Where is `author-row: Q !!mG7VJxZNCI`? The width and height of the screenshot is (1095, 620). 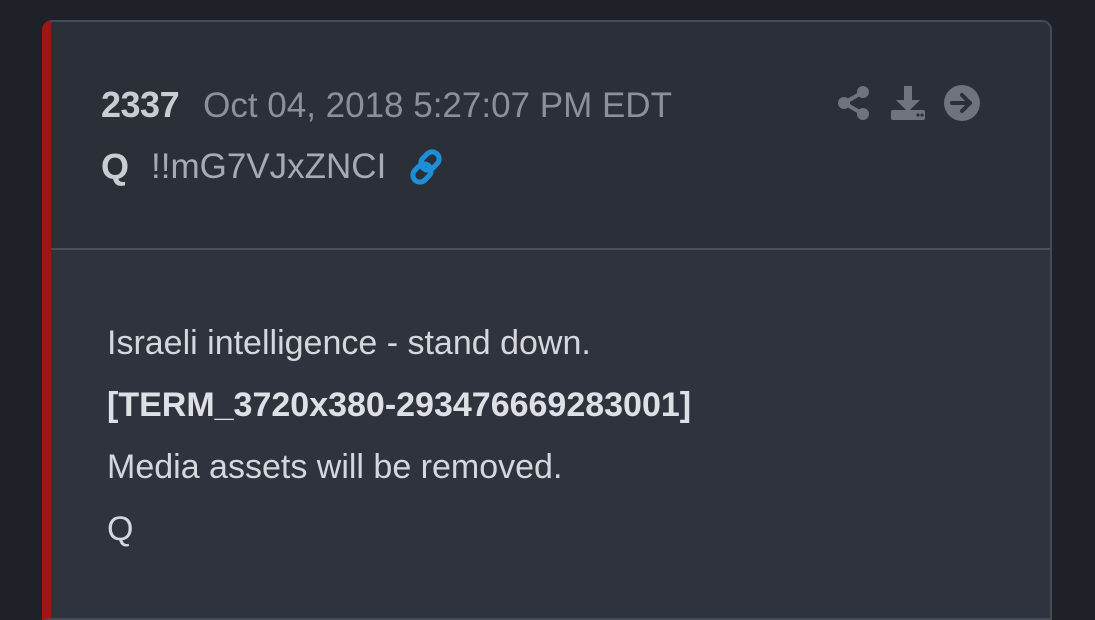 author-row: Q !!mG7VJxZNCI is located at coordinates (273, 167).